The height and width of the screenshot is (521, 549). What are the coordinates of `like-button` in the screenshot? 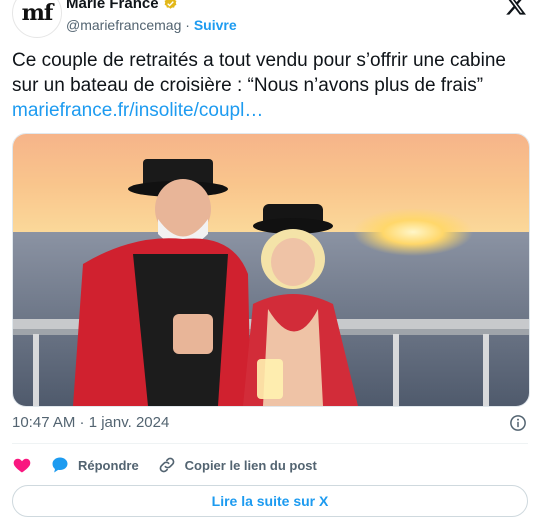 It's located at (22, 465).